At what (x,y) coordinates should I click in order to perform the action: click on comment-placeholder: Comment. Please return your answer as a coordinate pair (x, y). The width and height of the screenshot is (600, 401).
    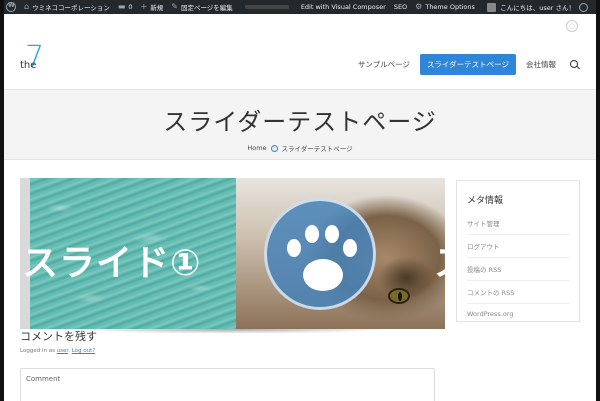
    Looking at the image, I should click on (43, 379).